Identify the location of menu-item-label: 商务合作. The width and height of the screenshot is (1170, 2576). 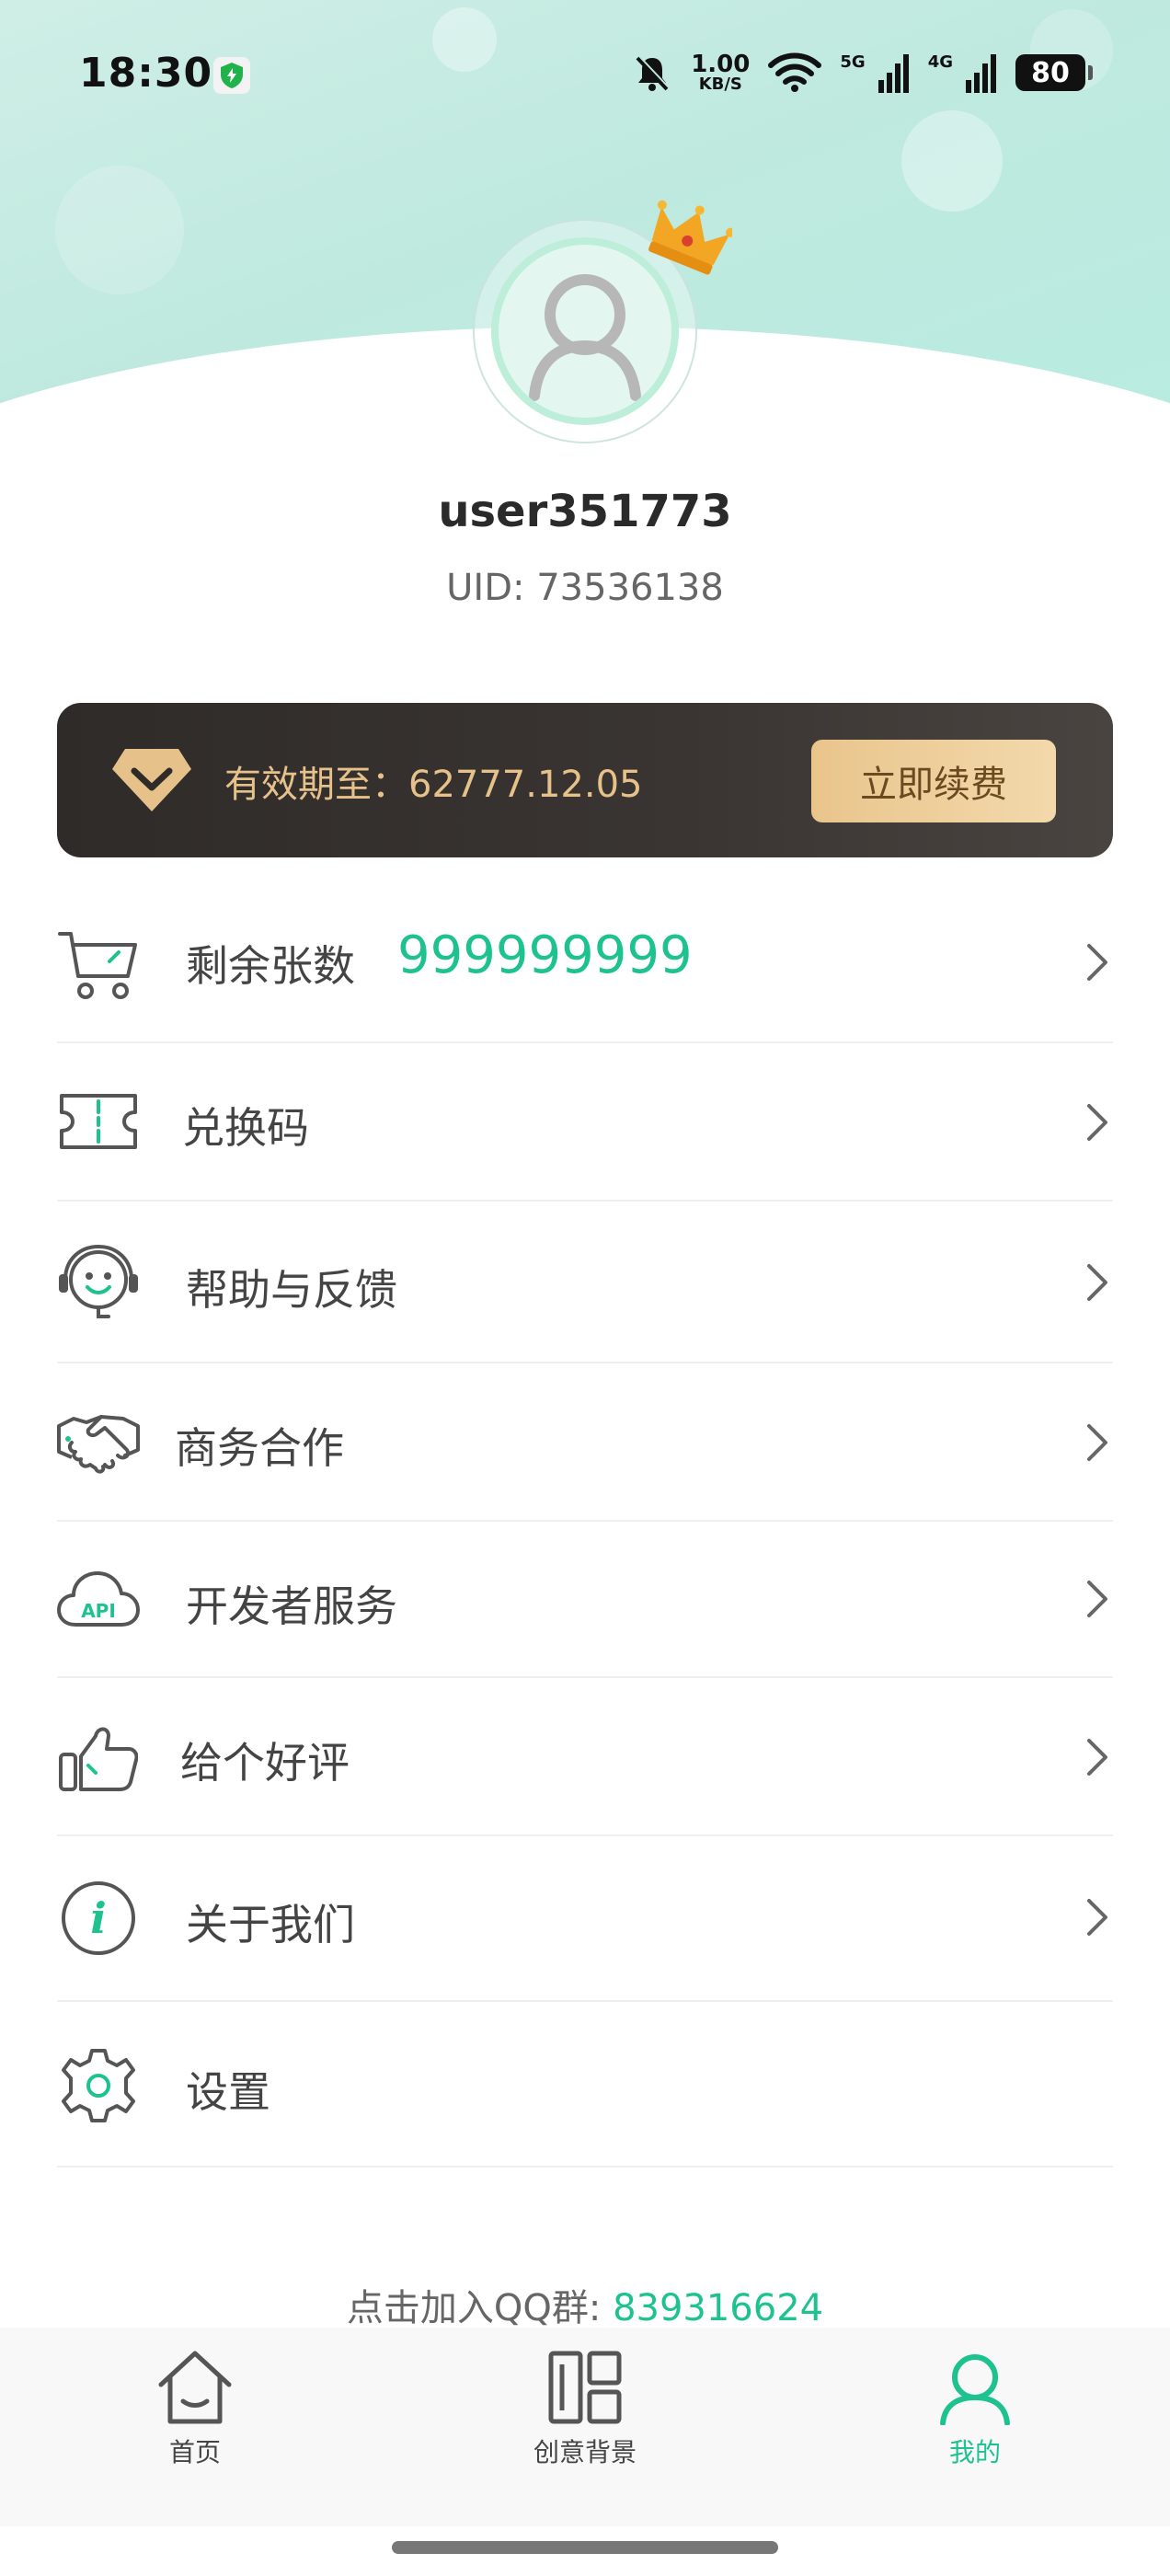
(259, 1448).